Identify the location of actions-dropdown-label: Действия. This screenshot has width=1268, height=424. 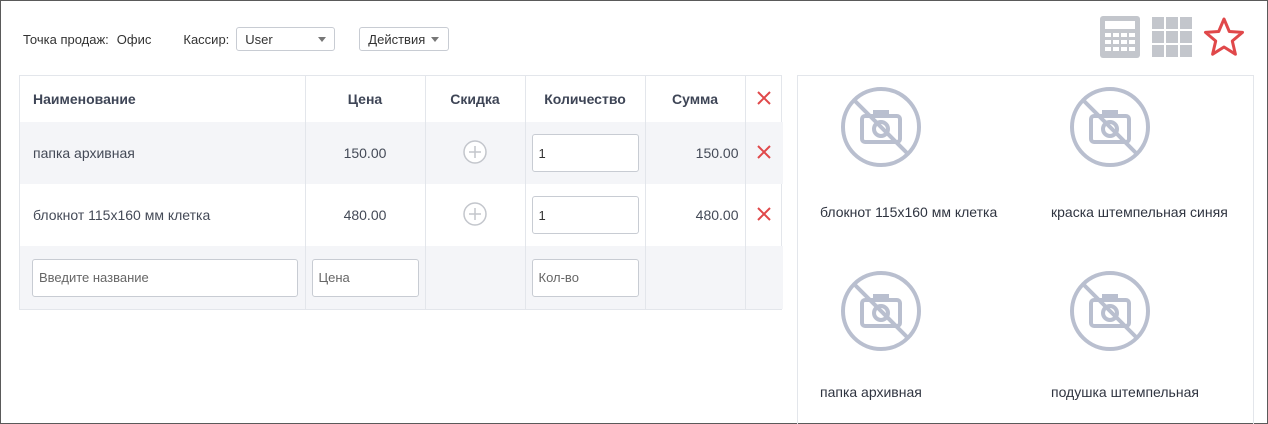
(397, 39).